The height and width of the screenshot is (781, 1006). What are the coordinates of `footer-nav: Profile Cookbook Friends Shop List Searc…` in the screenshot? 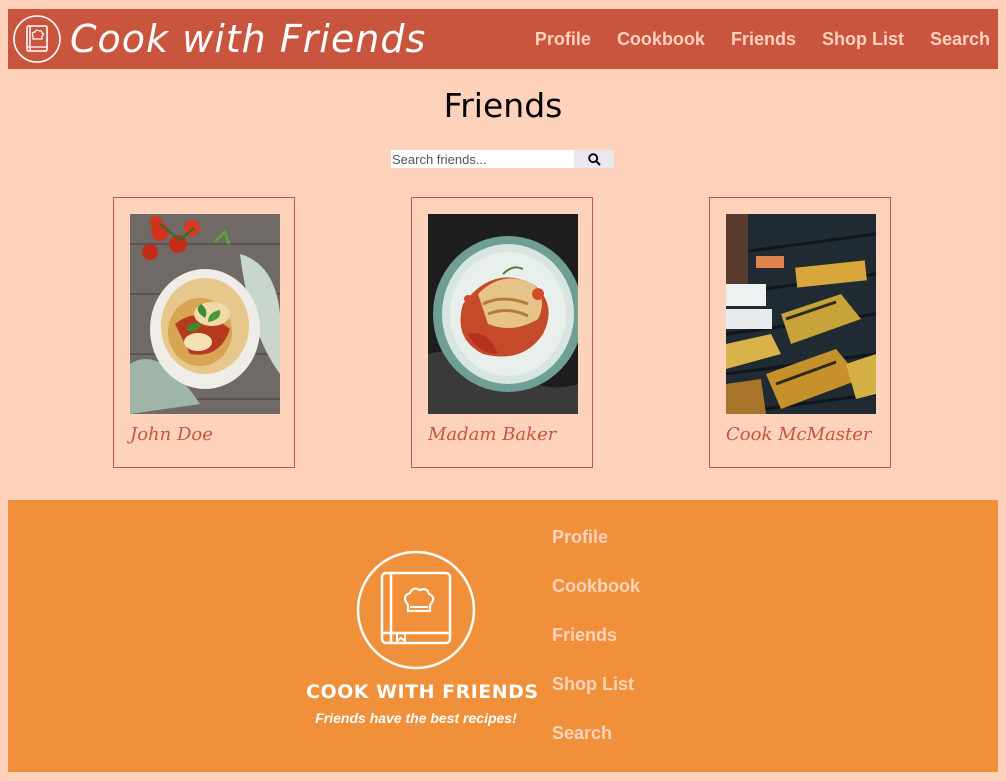 It's located at (596, 646).